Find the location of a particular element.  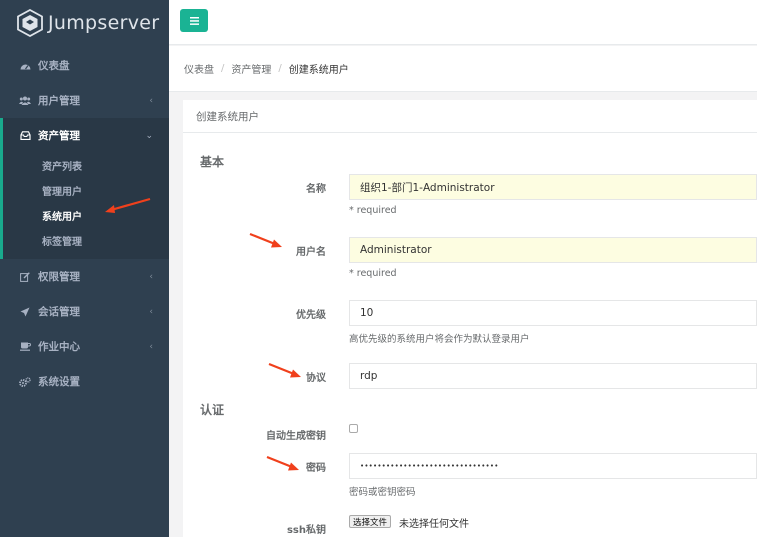

protocol-label: 协议 is located at coordinates (316, 378).